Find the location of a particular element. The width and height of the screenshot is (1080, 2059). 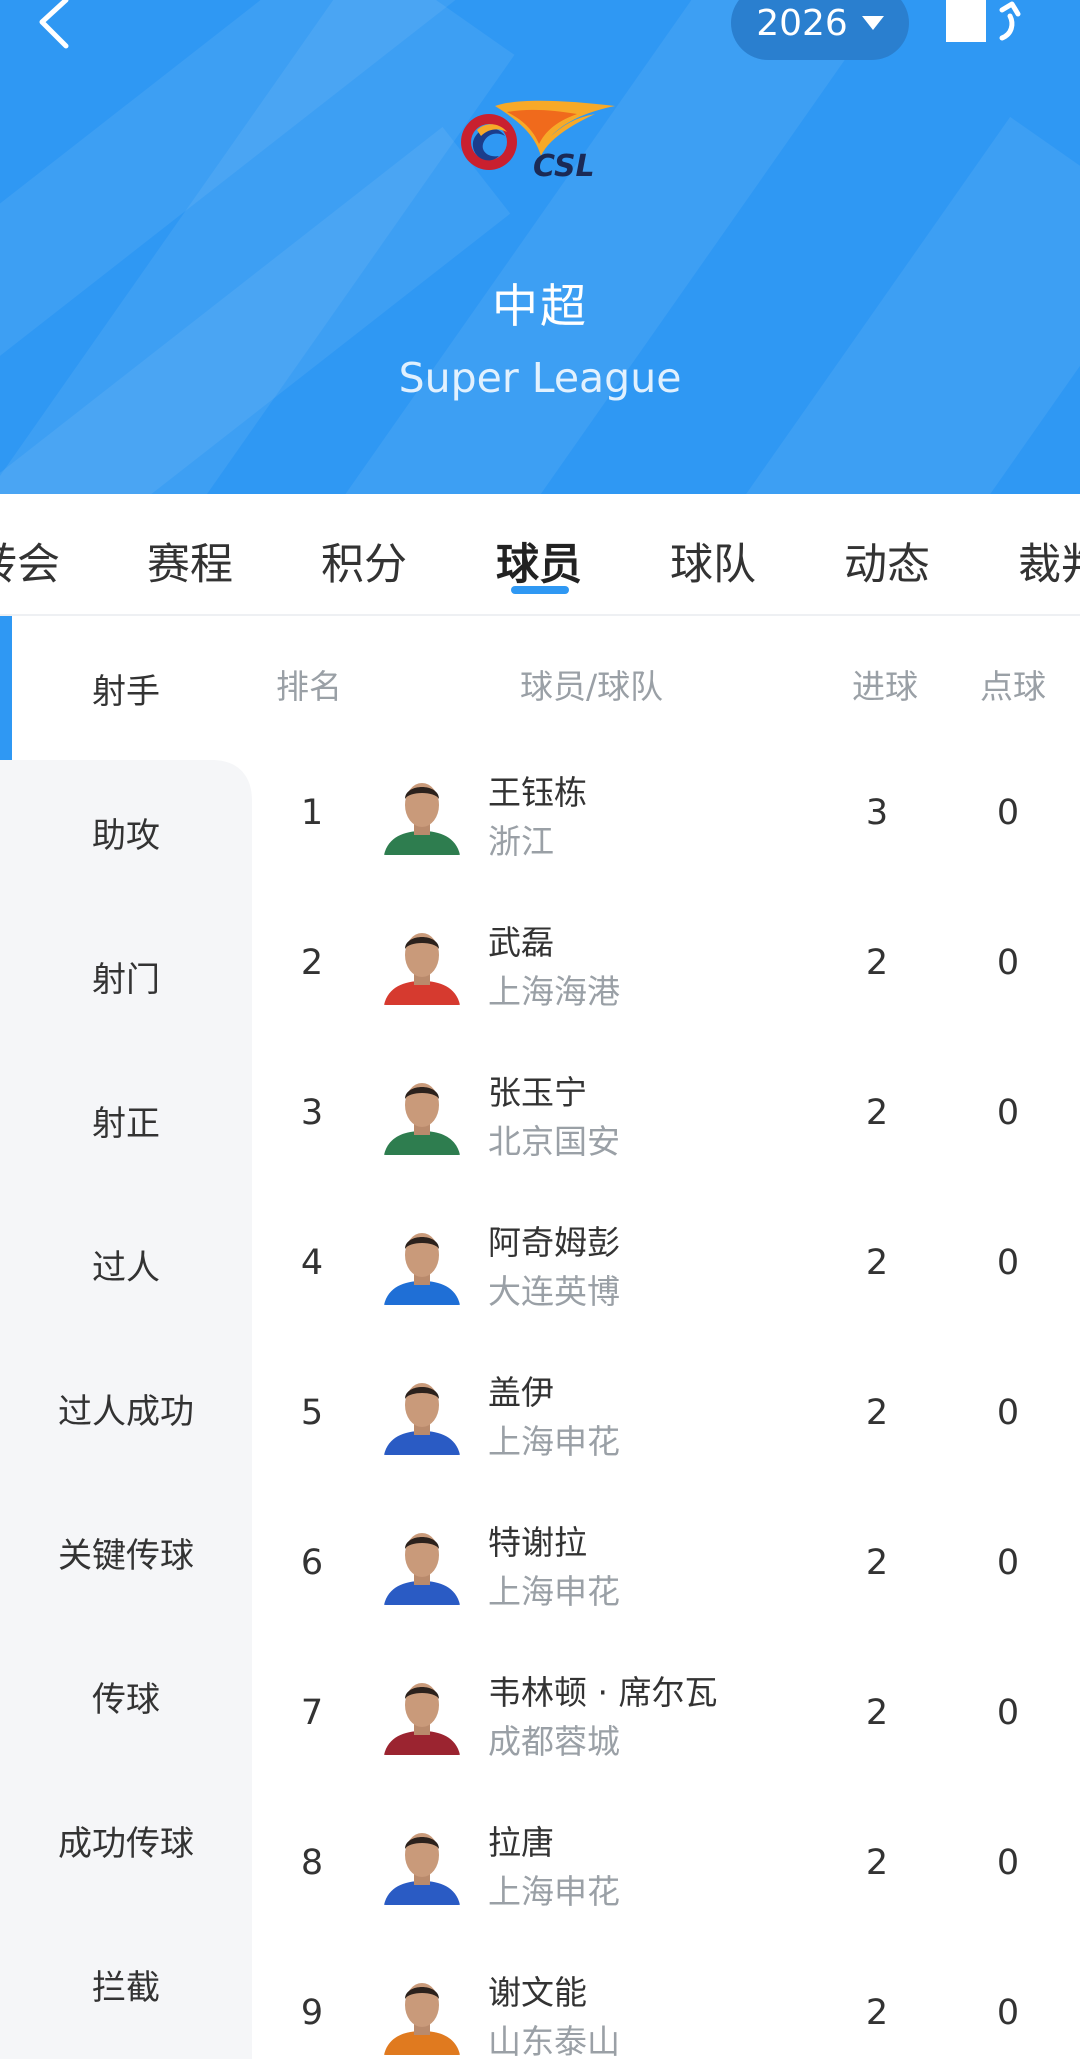

year-selector: 2026 is located at coordinates (820, 30).